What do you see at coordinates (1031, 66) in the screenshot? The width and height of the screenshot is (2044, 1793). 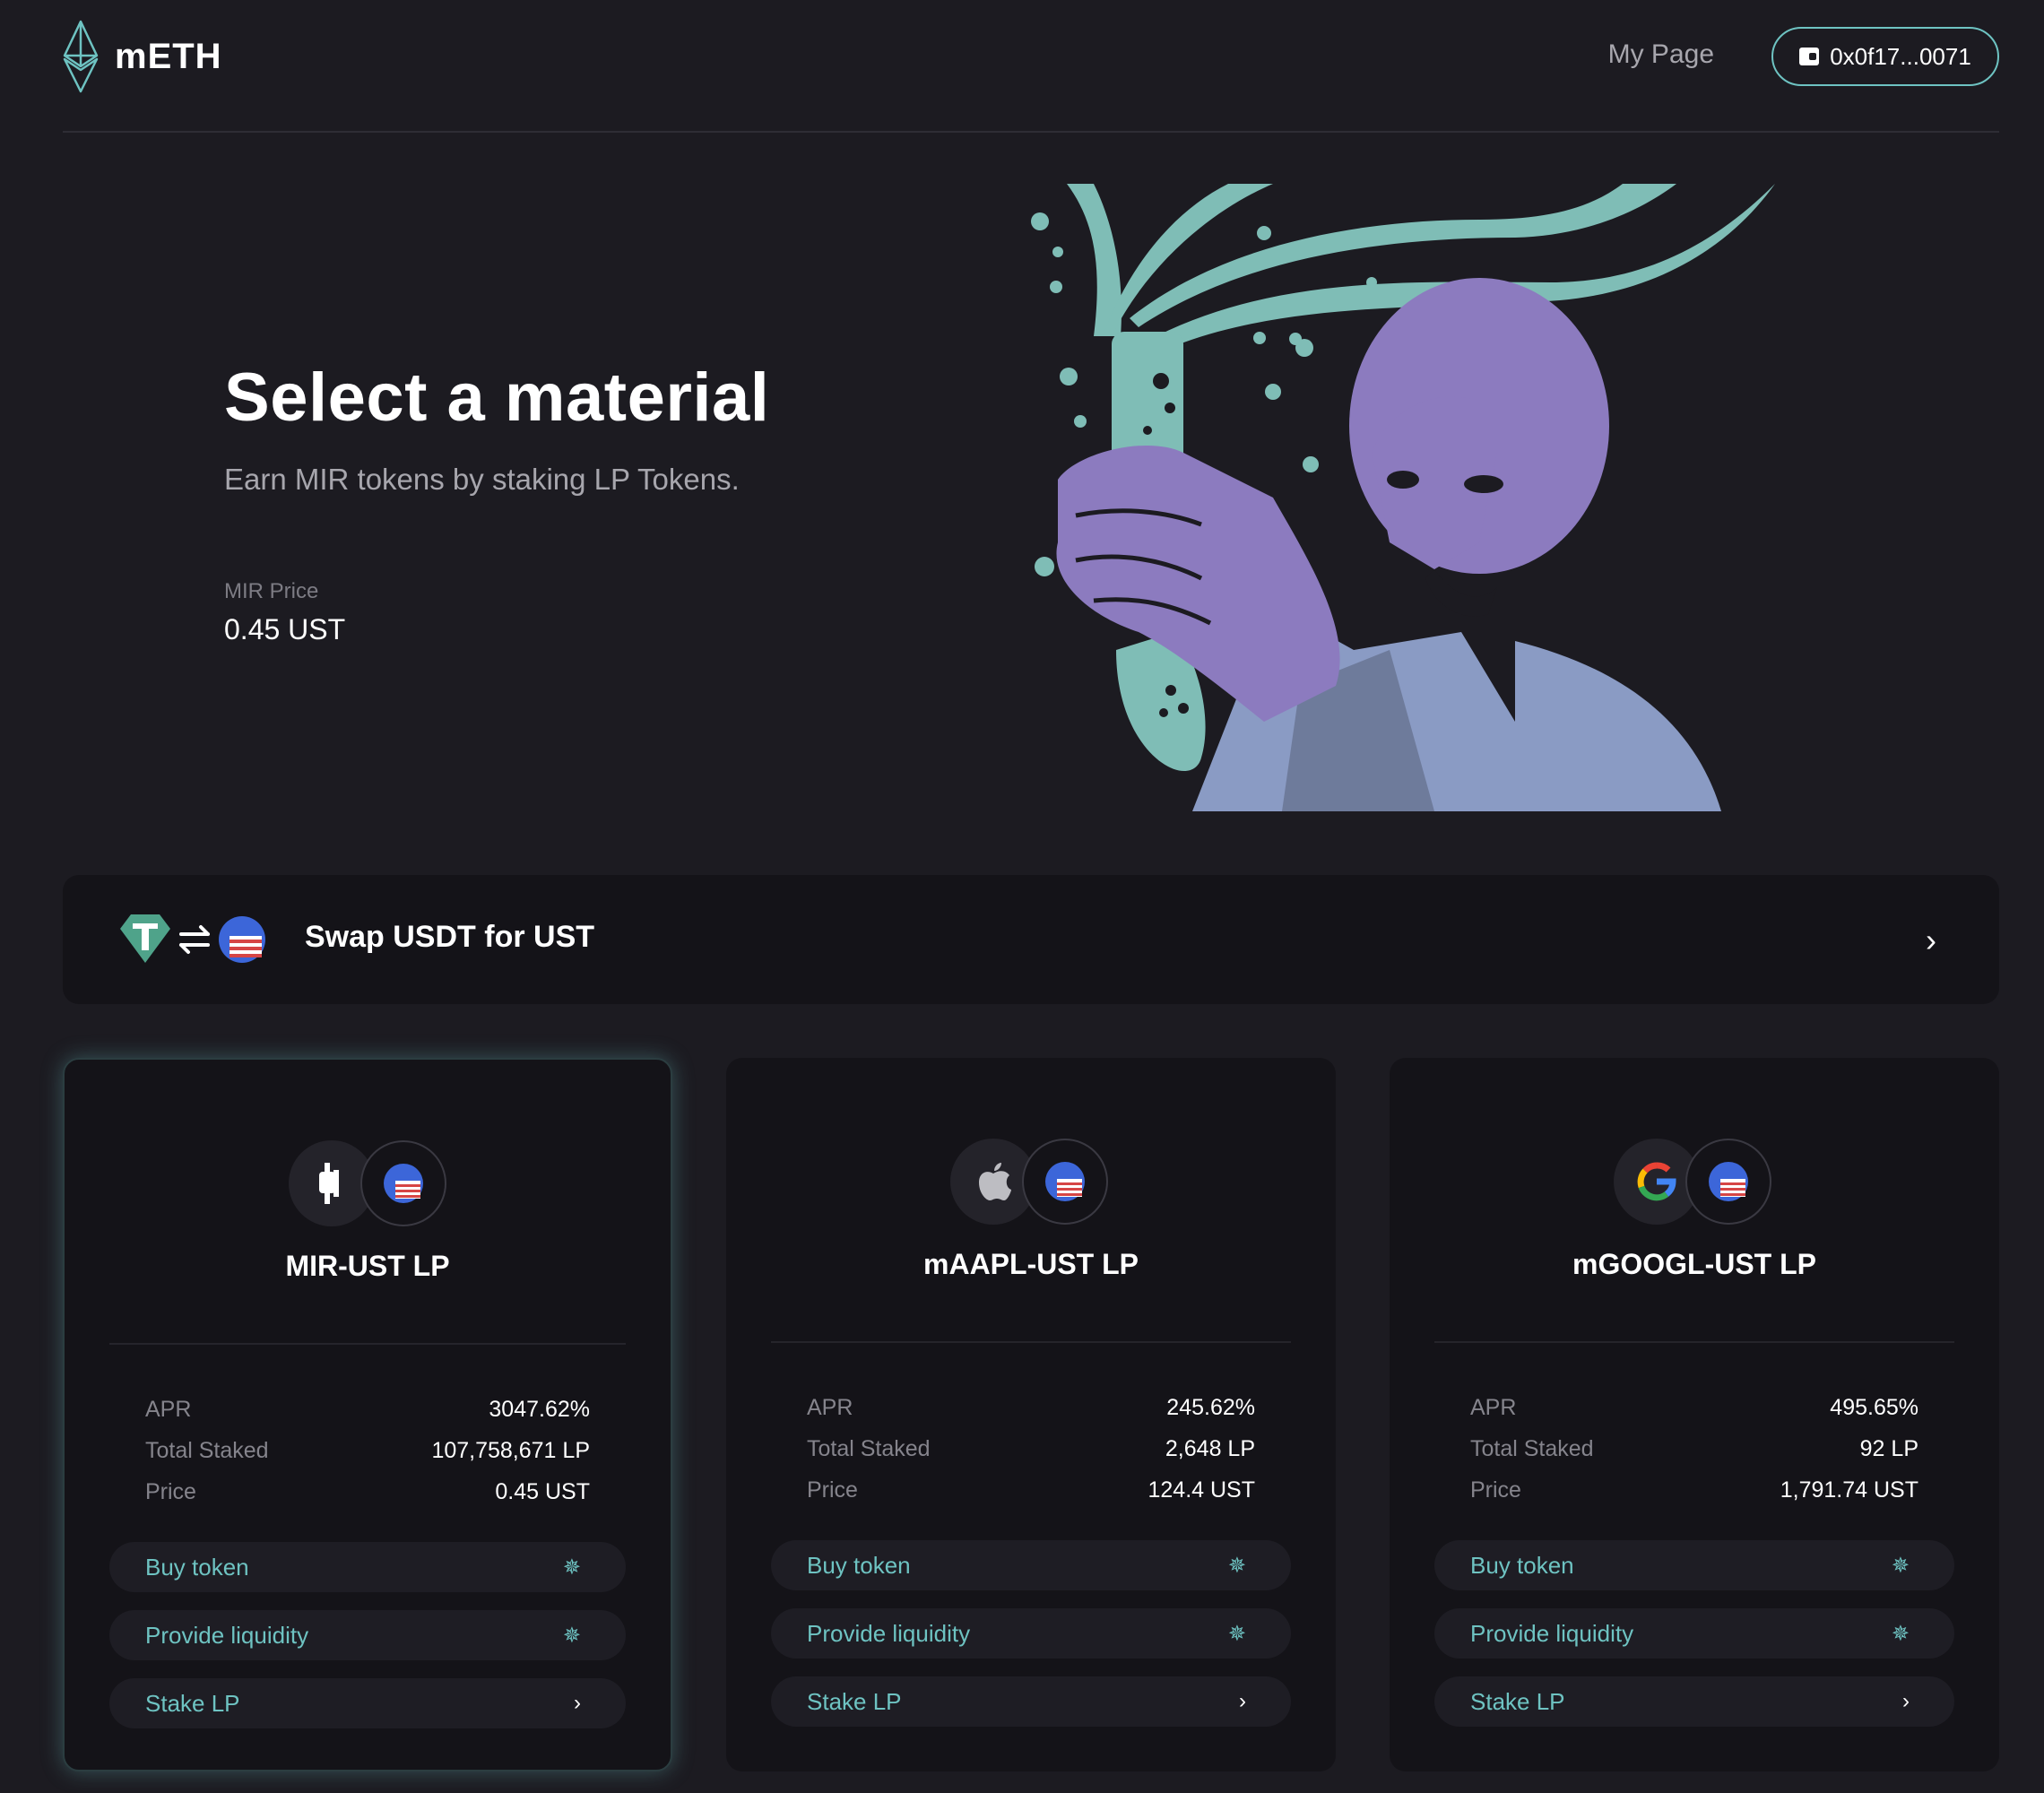 I see `header: mETH My Page 0x0f17...0071` at bounding box center [1031, 66].